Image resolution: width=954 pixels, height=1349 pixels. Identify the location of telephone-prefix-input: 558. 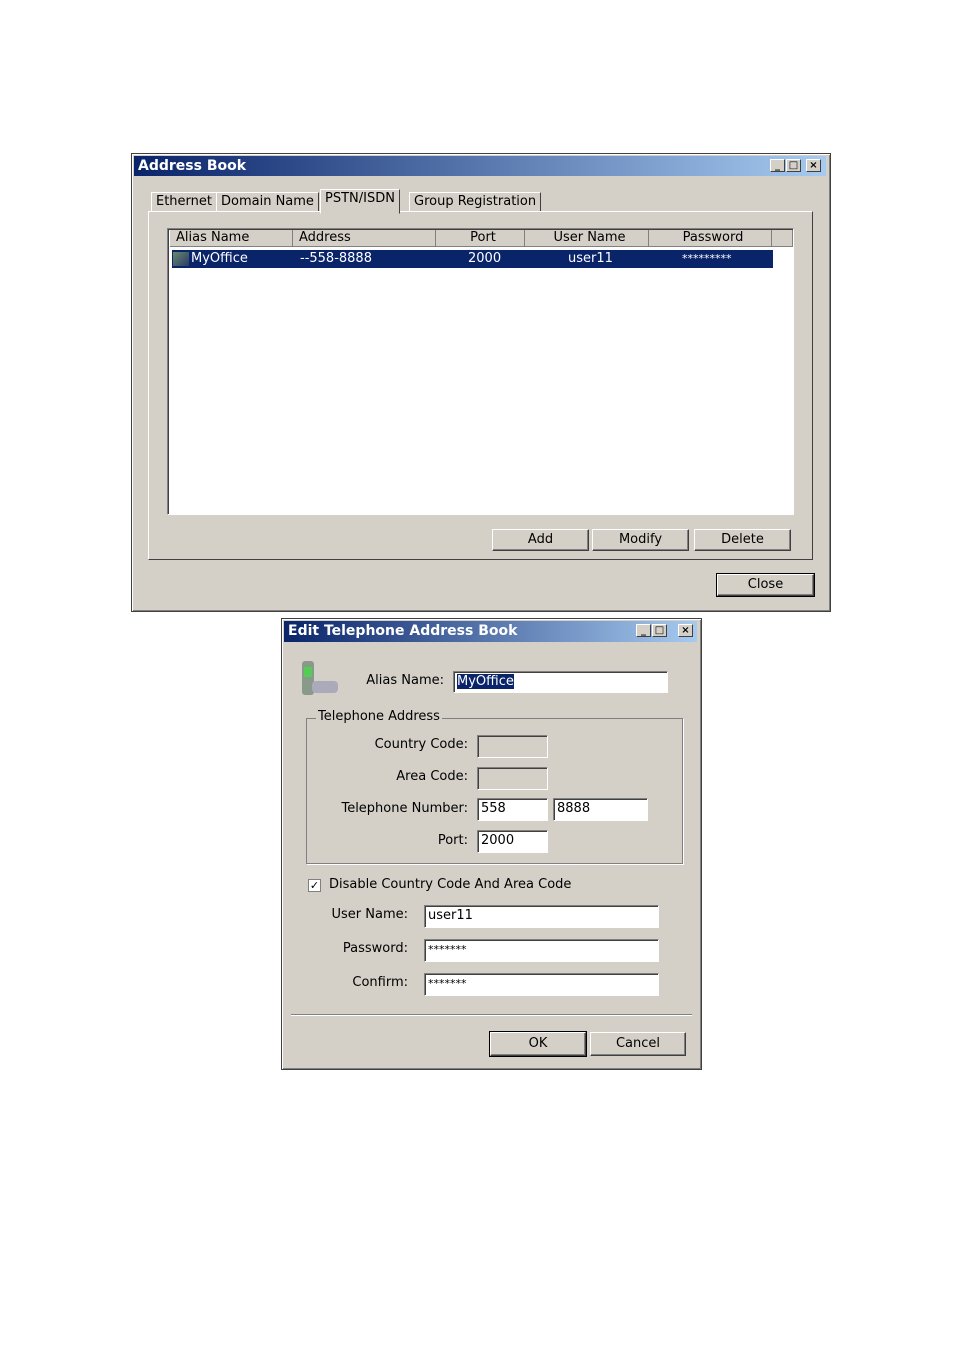
(512, 809).